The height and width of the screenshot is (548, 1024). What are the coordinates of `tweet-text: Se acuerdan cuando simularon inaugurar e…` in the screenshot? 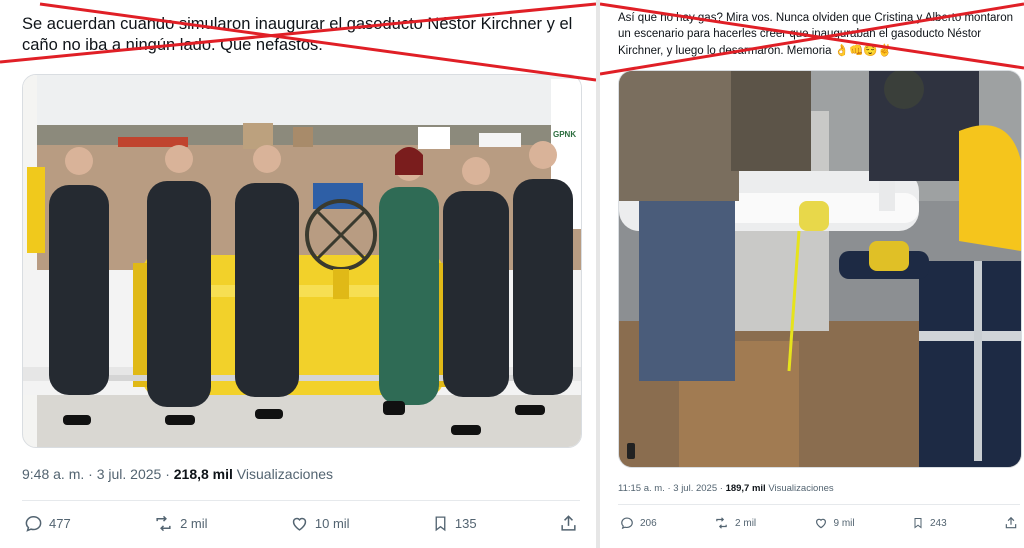 It's located at (297, 35).